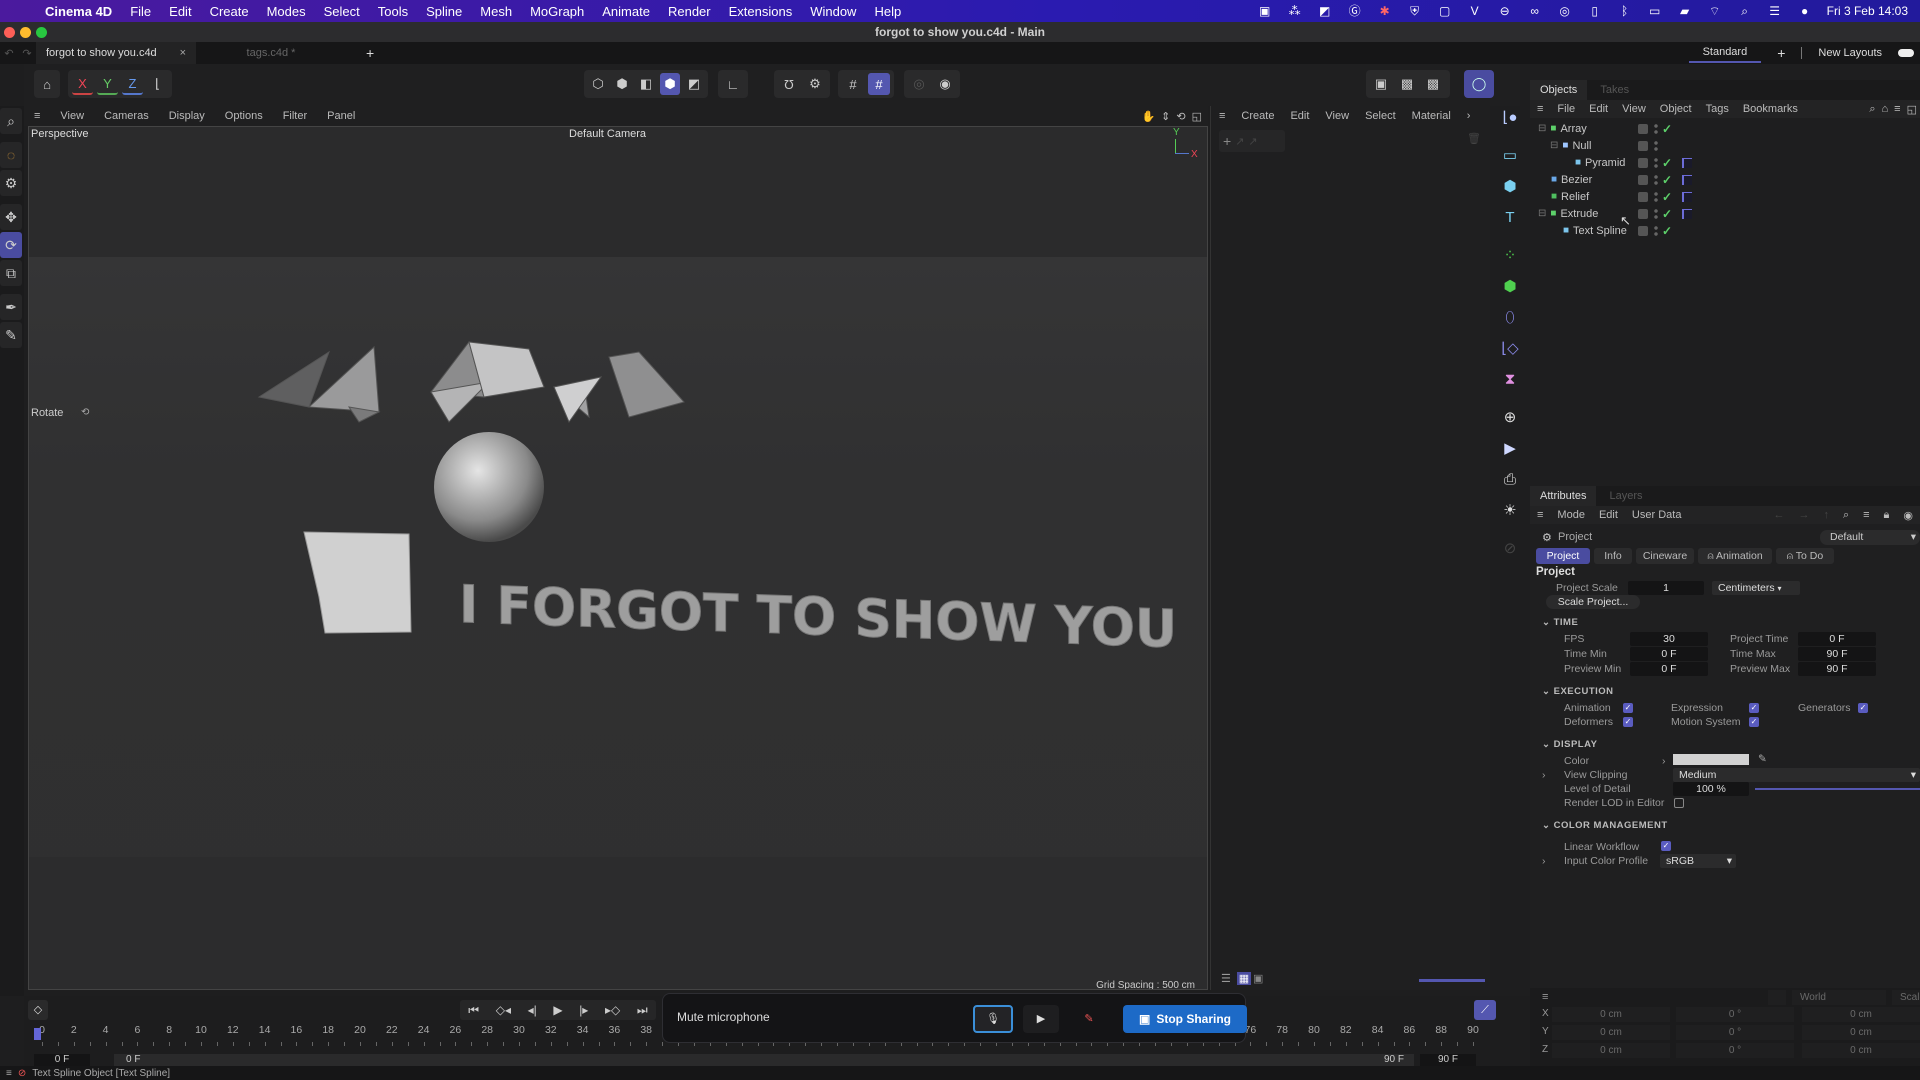 The height and width of the screenshot is (1080, 1920). What do you see at coordinates (1295, 11) in the screenshot?
I see `people-icon: ⁂` at bounding box center [1295, 11].